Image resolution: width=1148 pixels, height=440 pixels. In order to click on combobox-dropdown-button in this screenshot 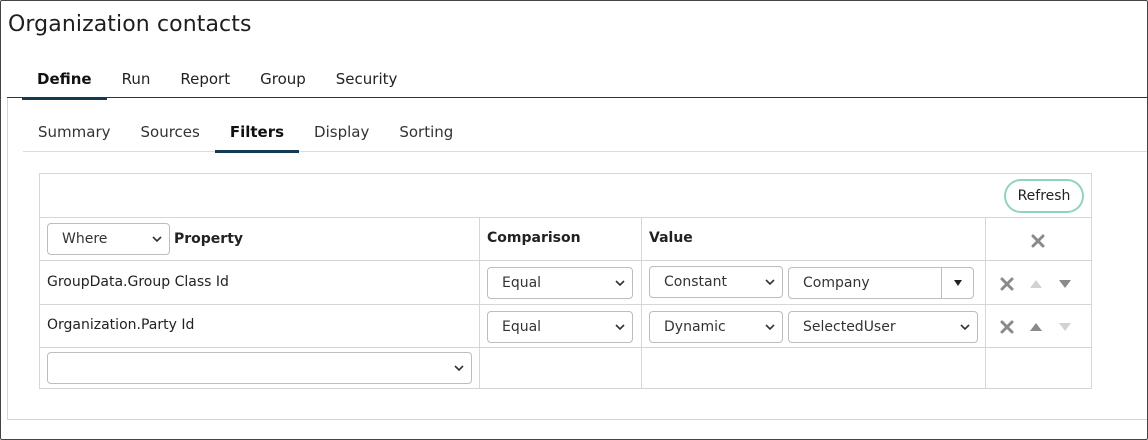, I will do `click(957, 283)`.